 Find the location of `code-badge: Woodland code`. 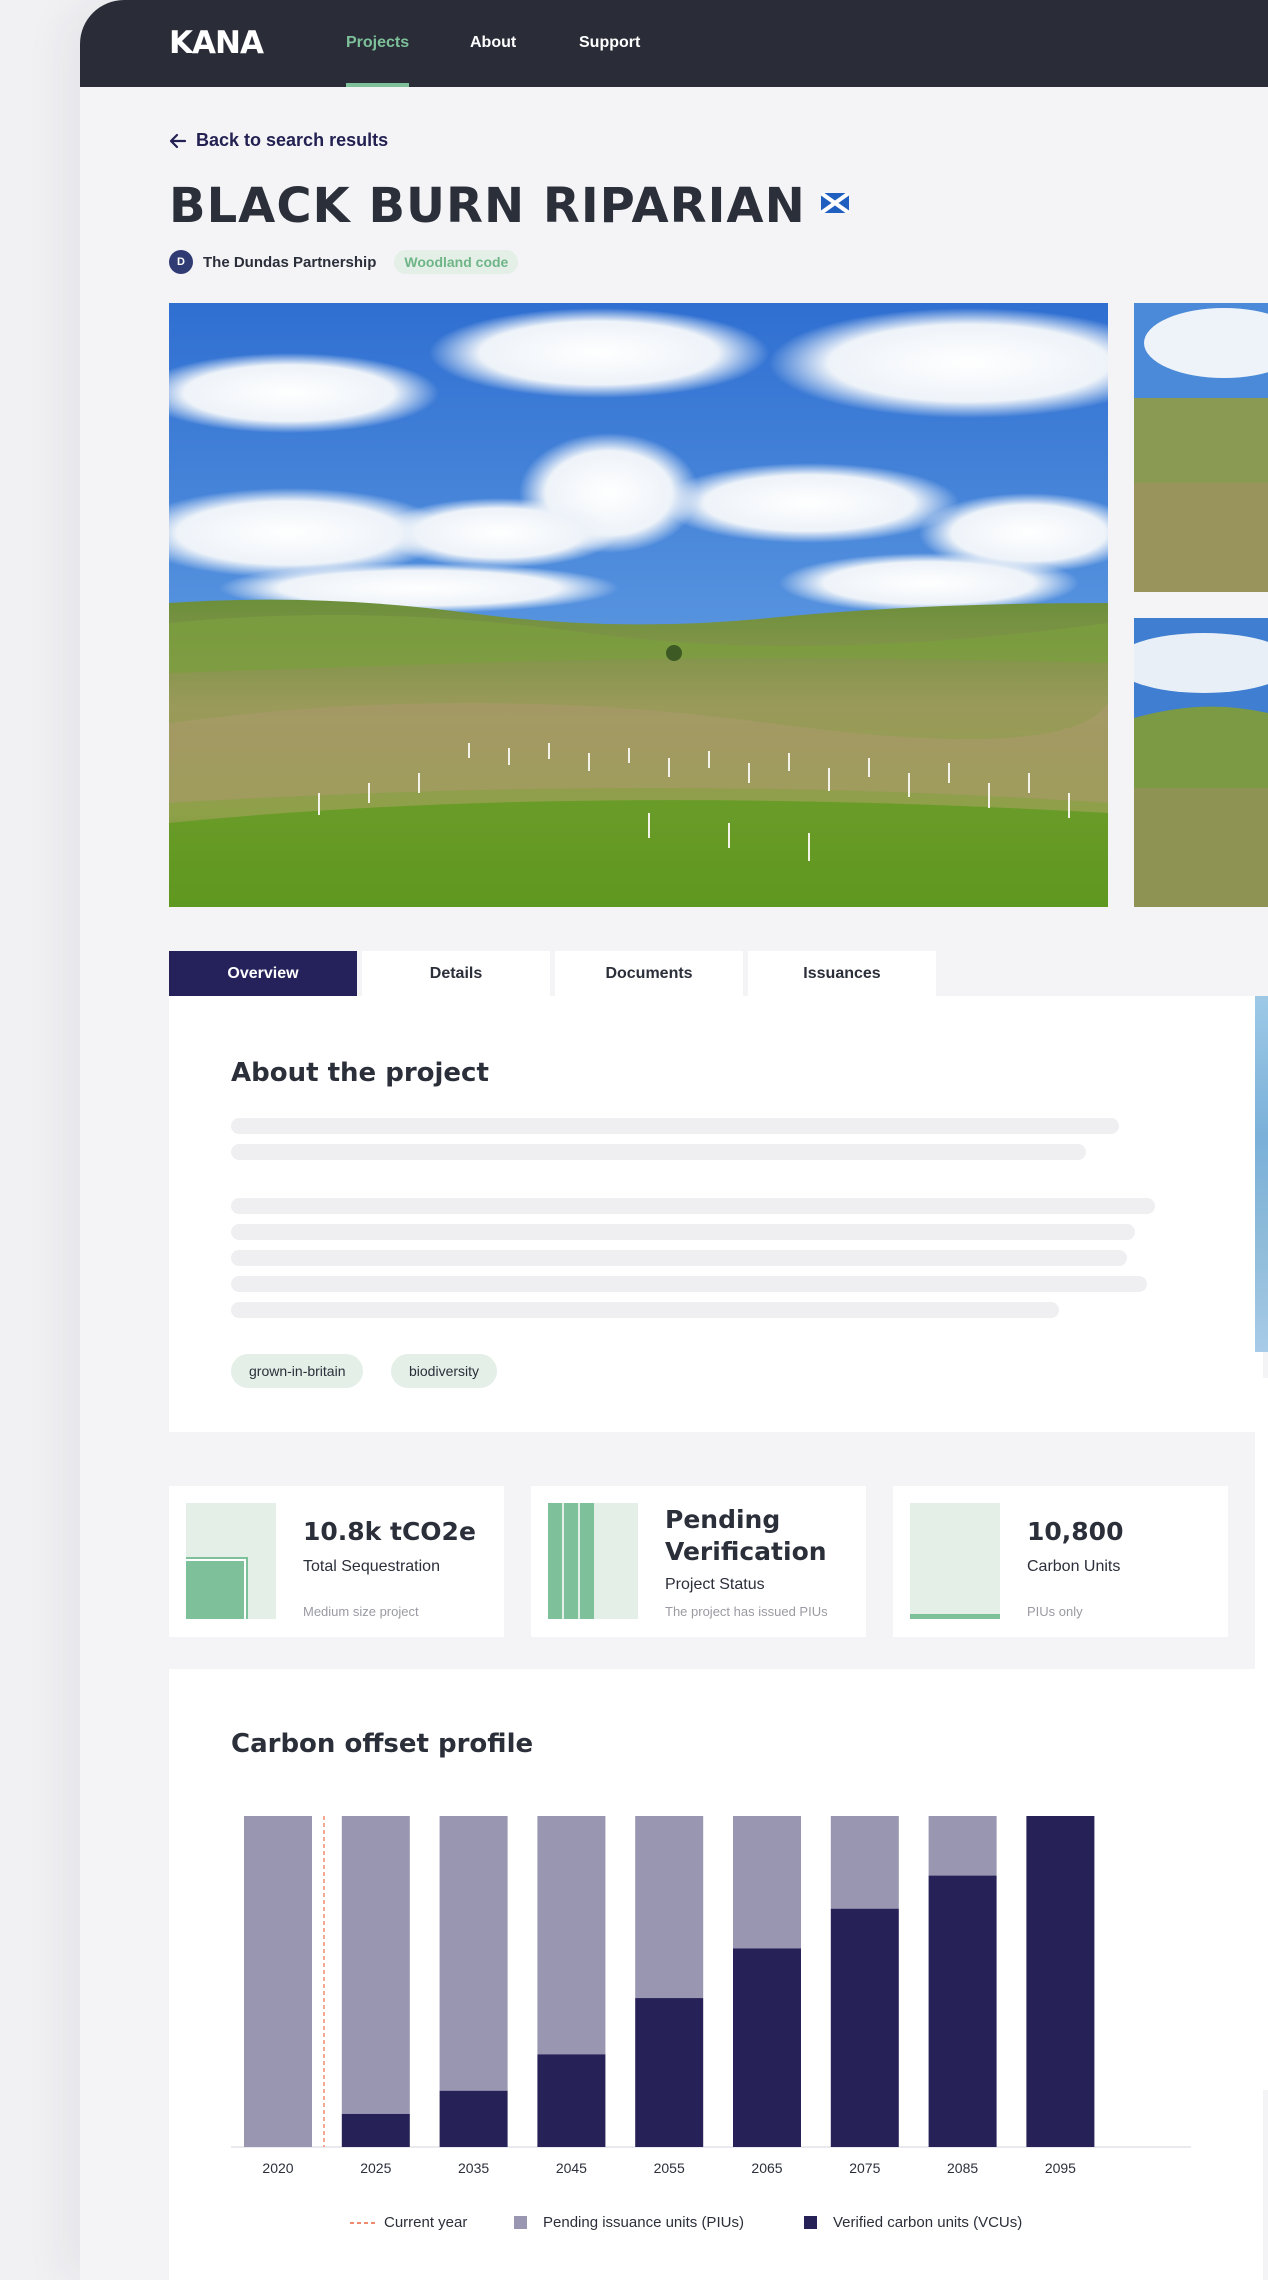

code-badge: Woodland code is located at coordinates (456, 262).